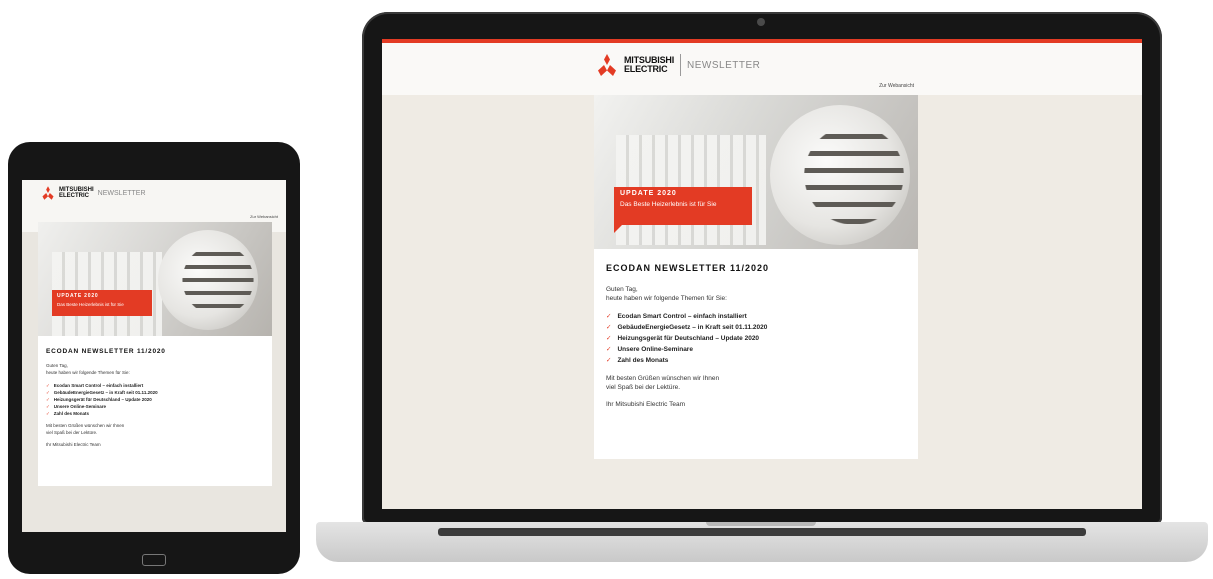 The height and width of the screenshot is (579, 1213). Describe the element at coordinates (762, 542) in the screenshot. I see `laptop-base` at that location.